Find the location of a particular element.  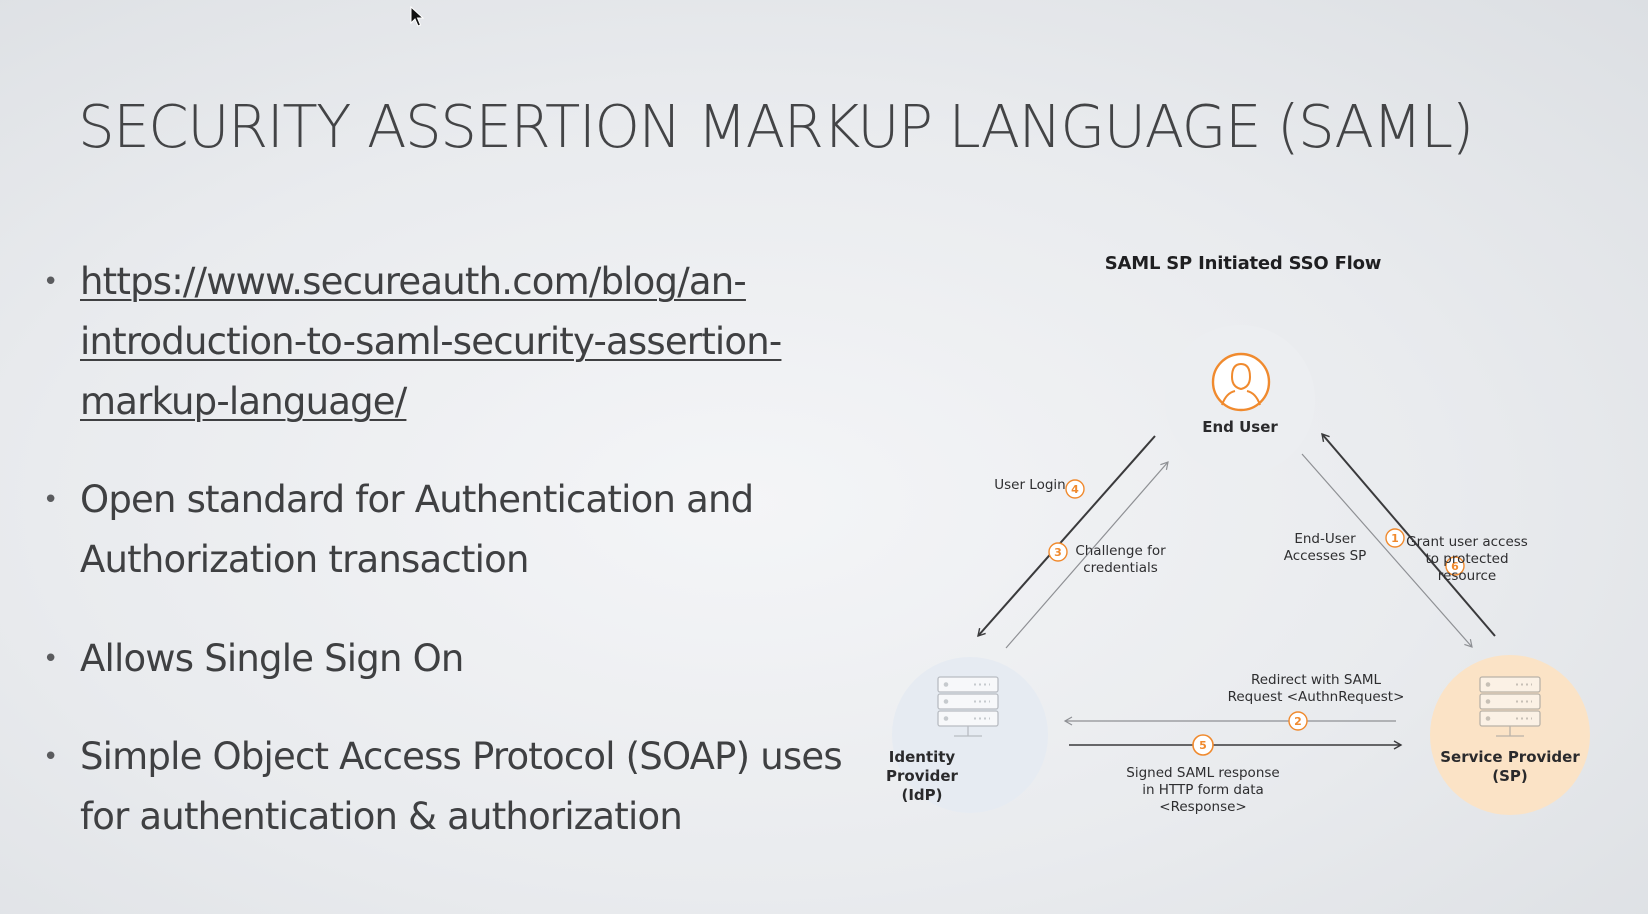

step-number: 3 is located at coordinates (1058, 552).